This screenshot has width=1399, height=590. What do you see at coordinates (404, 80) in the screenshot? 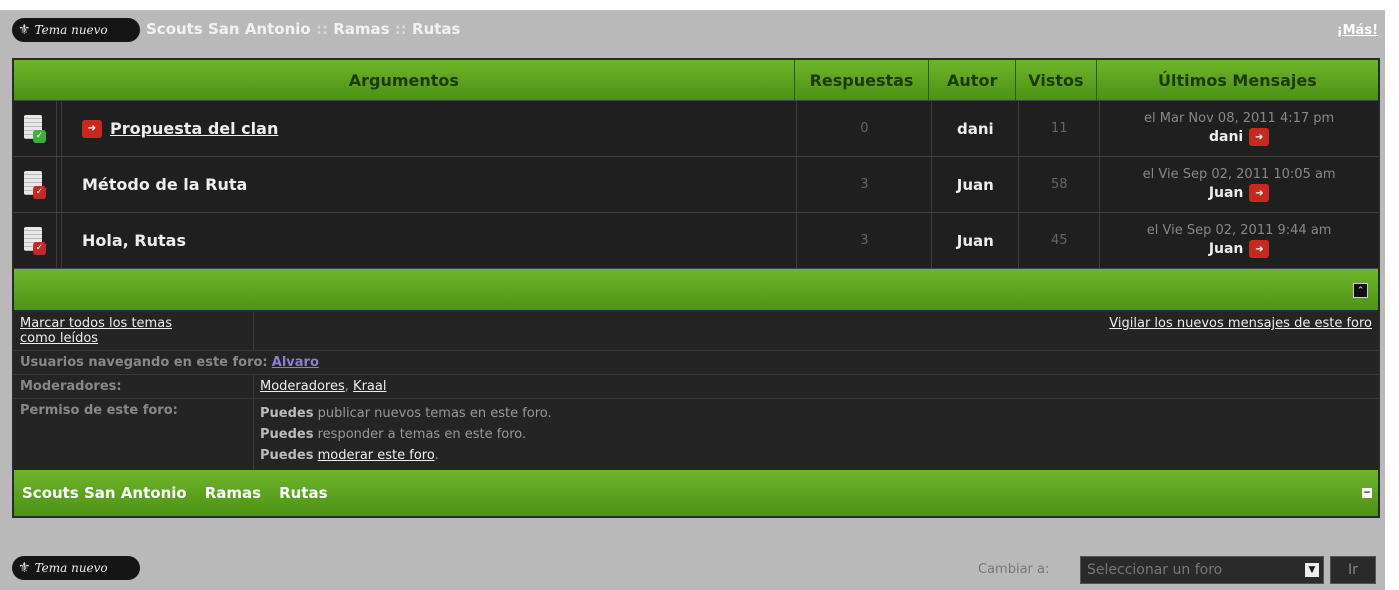
I see `column-header-topics: Argumentos` at bounding box center [404, 80].